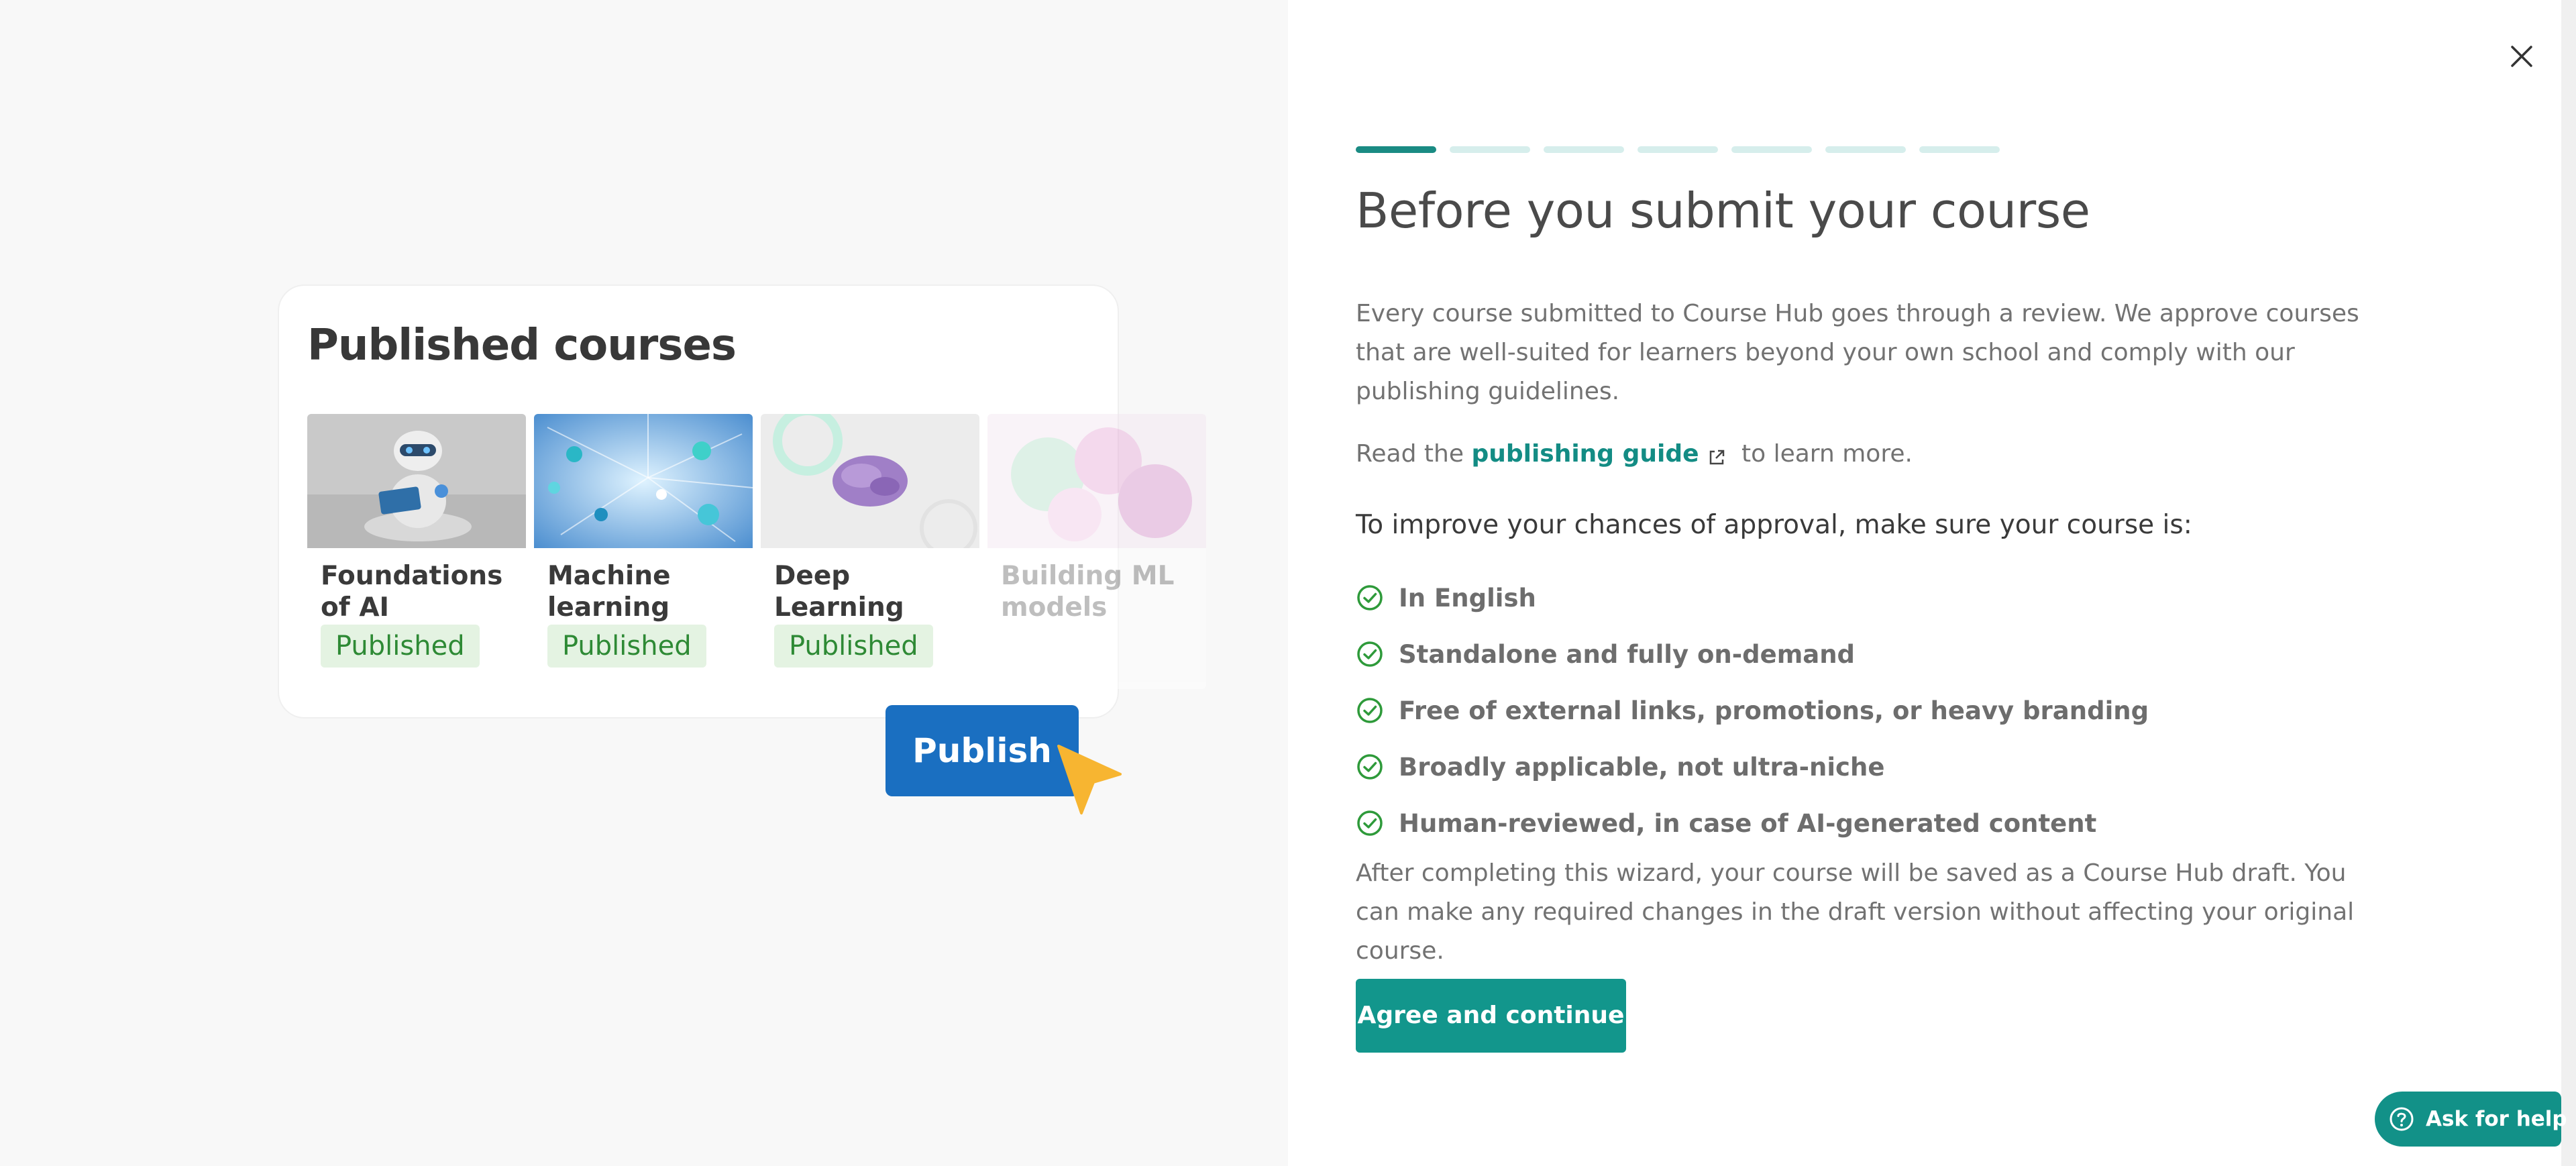  I want to click on course-name: Foundations of AI, so click(412, 592).